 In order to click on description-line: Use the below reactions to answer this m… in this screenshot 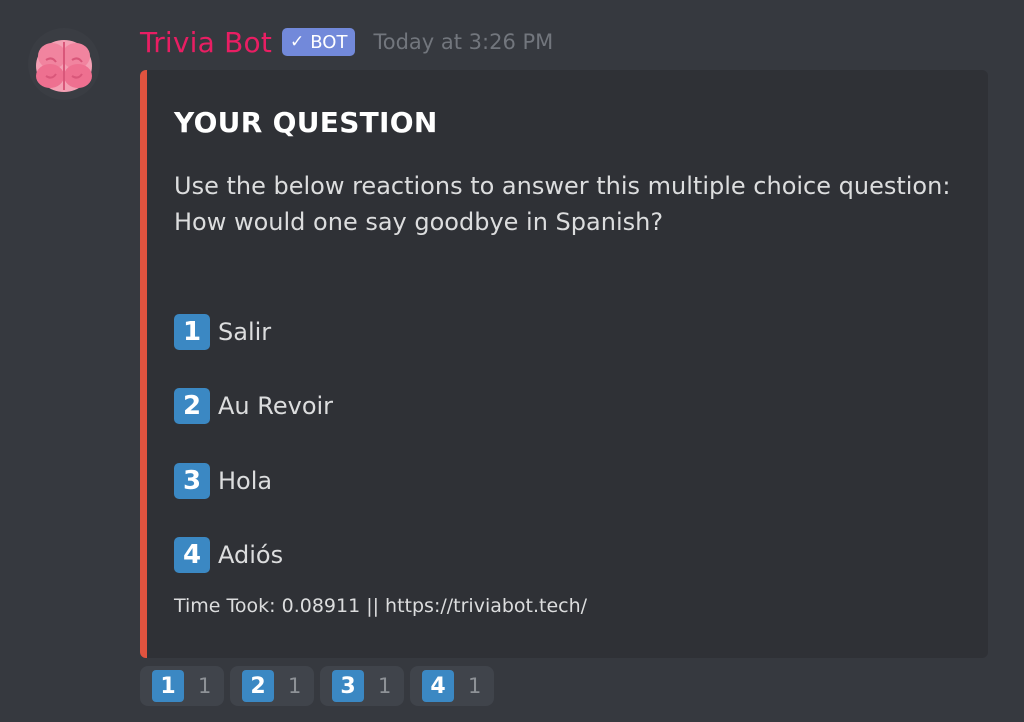, I will do `click(562, 186)`.